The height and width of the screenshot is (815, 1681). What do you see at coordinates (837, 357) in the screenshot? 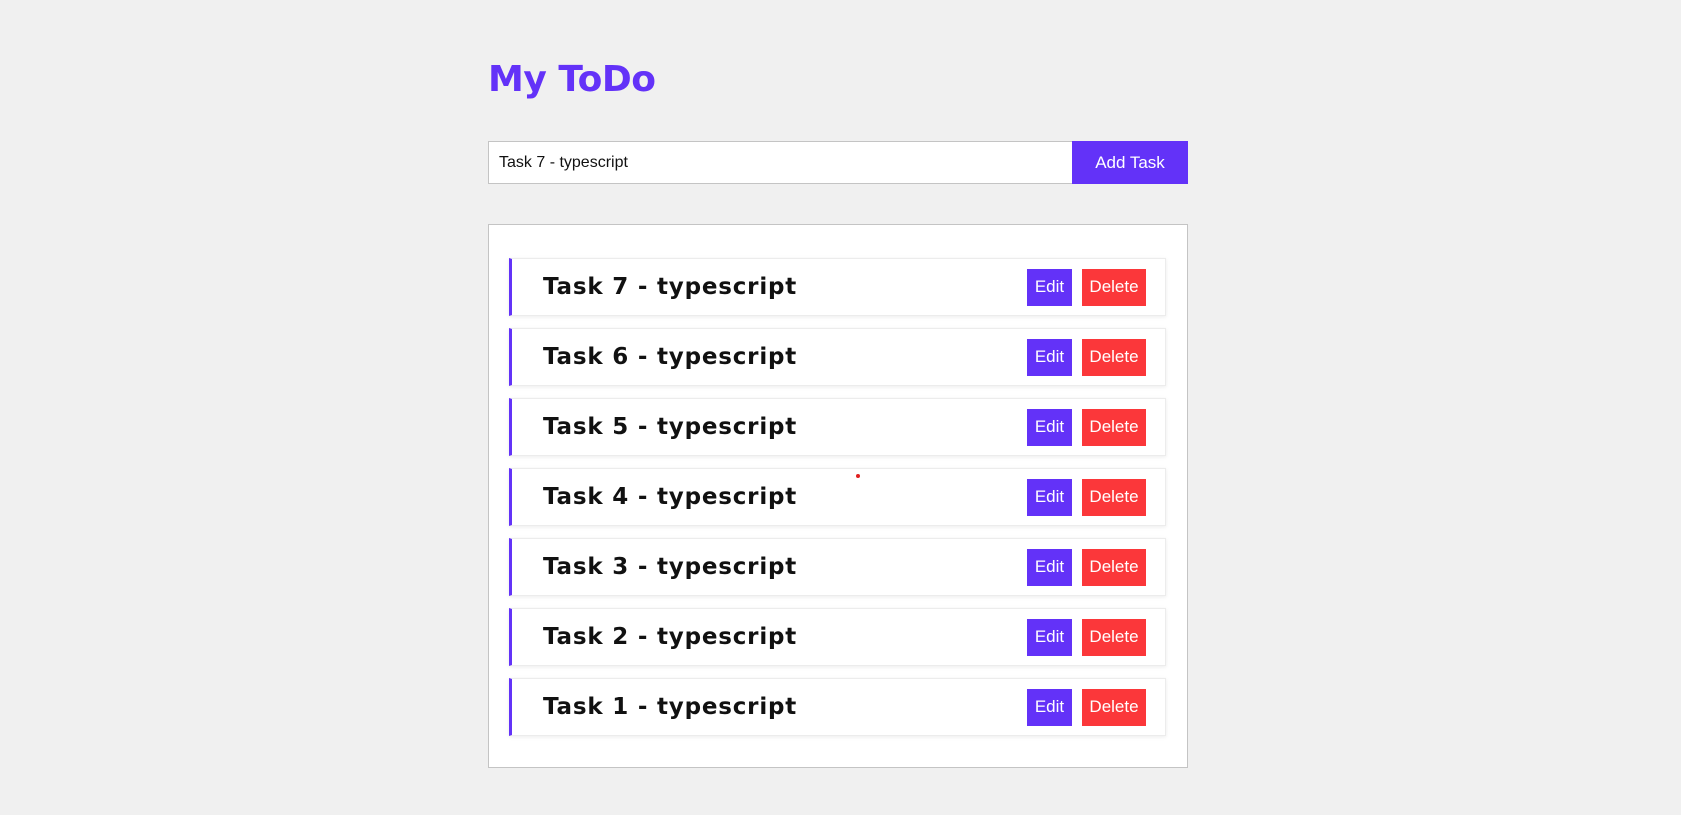
I see `task-item: Task 6 - typescript Edit Delete` at bounding box center [837, 357].